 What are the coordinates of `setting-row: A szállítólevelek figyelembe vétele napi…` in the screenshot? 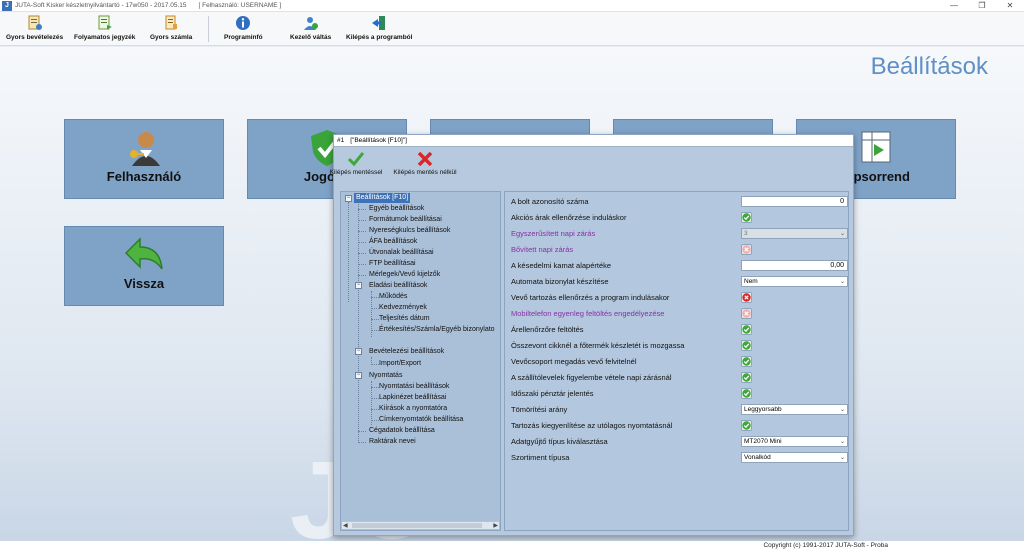 It's located at (678, 378).